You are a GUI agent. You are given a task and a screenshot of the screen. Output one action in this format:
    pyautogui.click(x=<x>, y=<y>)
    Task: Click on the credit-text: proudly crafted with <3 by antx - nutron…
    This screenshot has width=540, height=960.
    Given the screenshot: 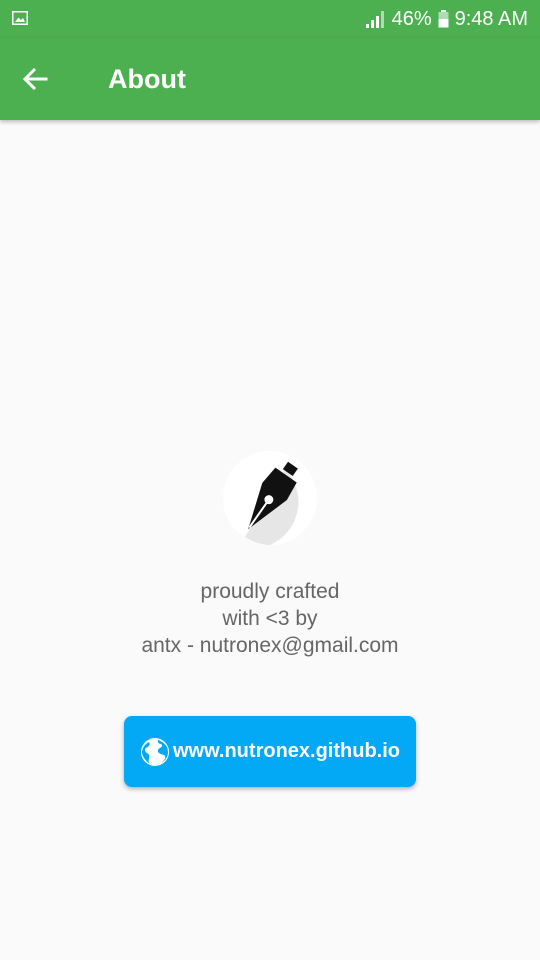 What is the action you would take?
    pyautogui.click(x=270, y=618)
    